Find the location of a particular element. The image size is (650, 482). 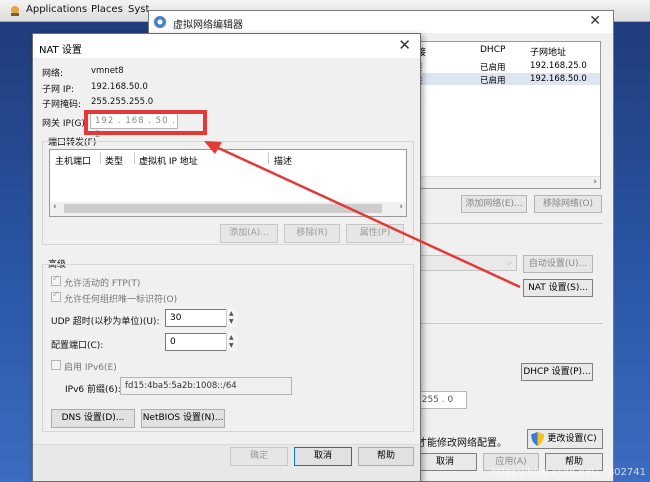

col-vm-ip: 虚拟机 IP 地址 is located at coordinates (168, 160).